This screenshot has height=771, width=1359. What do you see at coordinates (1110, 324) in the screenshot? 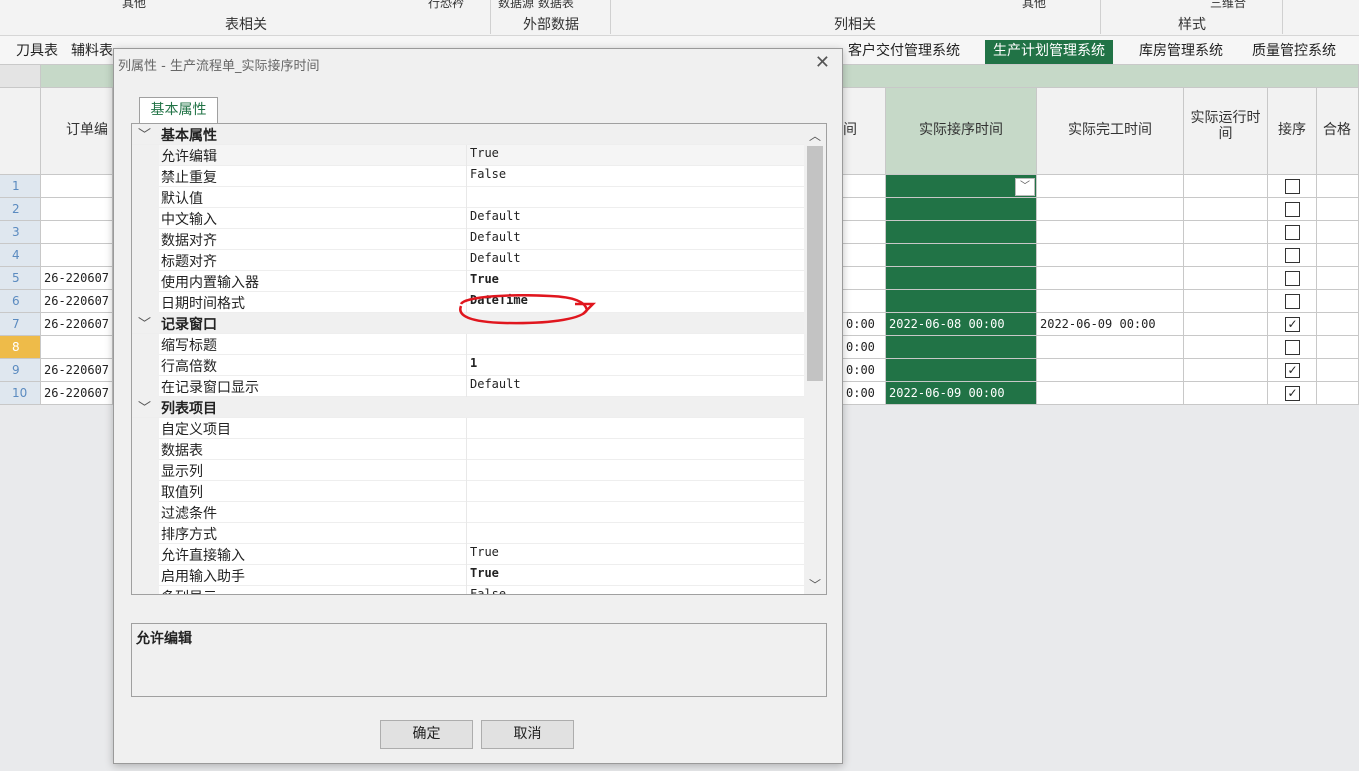
I see `cell-actual-finish-time: 2022-06-09 00:00` at bounding box center [1110, 324].